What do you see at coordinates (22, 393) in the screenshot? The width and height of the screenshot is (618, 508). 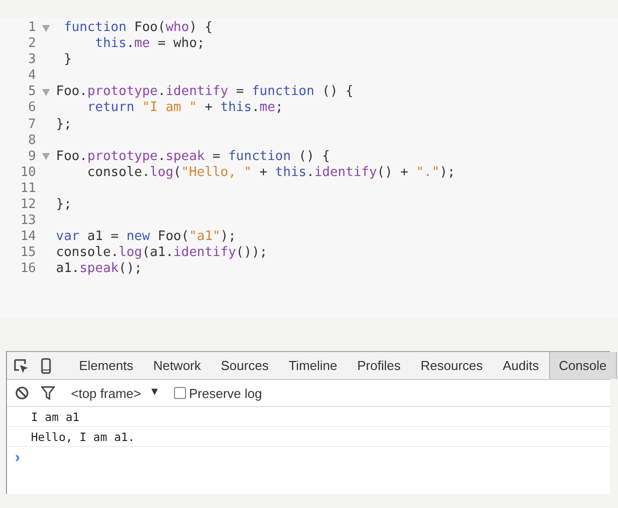 I see `clear-icon` at bounding box center [22, 393].